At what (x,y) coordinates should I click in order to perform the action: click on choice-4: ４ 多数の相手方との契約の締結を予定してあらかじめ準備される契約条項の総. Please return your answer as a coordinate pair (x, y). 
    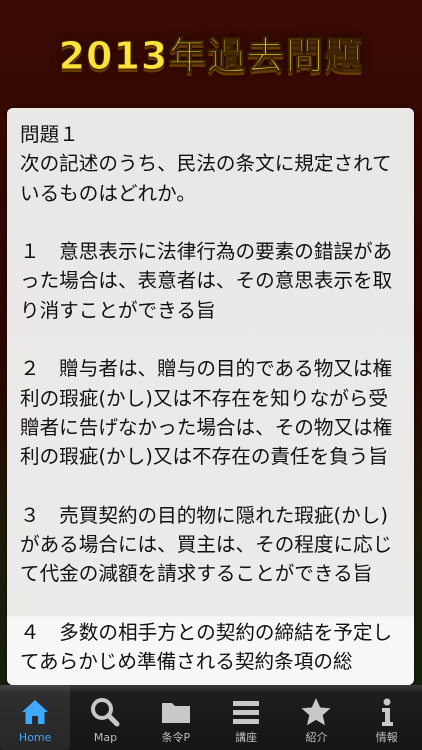
    Looking at the image, I should click on (206, 647).